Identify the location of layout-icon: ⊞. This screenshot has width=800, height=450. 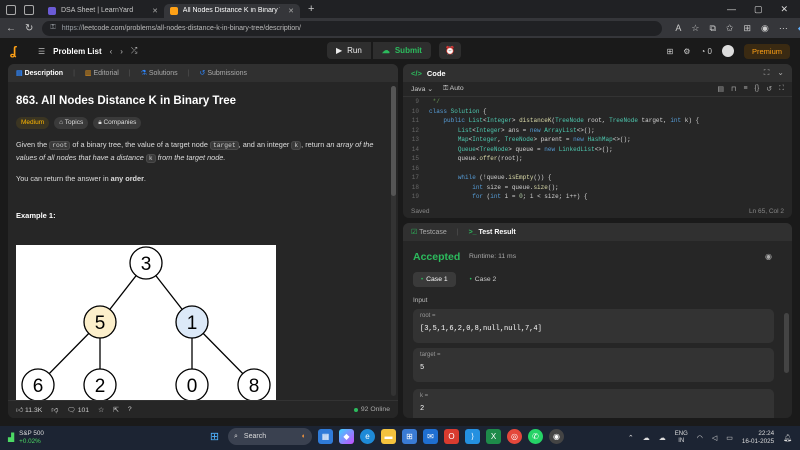
(670, 51).